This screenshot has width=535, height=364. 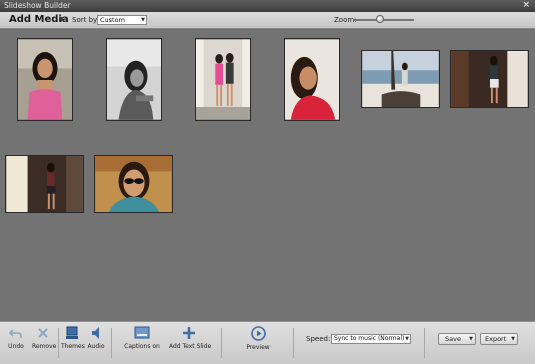 I want to click on photo-6-image, so click(x=489, y=79).